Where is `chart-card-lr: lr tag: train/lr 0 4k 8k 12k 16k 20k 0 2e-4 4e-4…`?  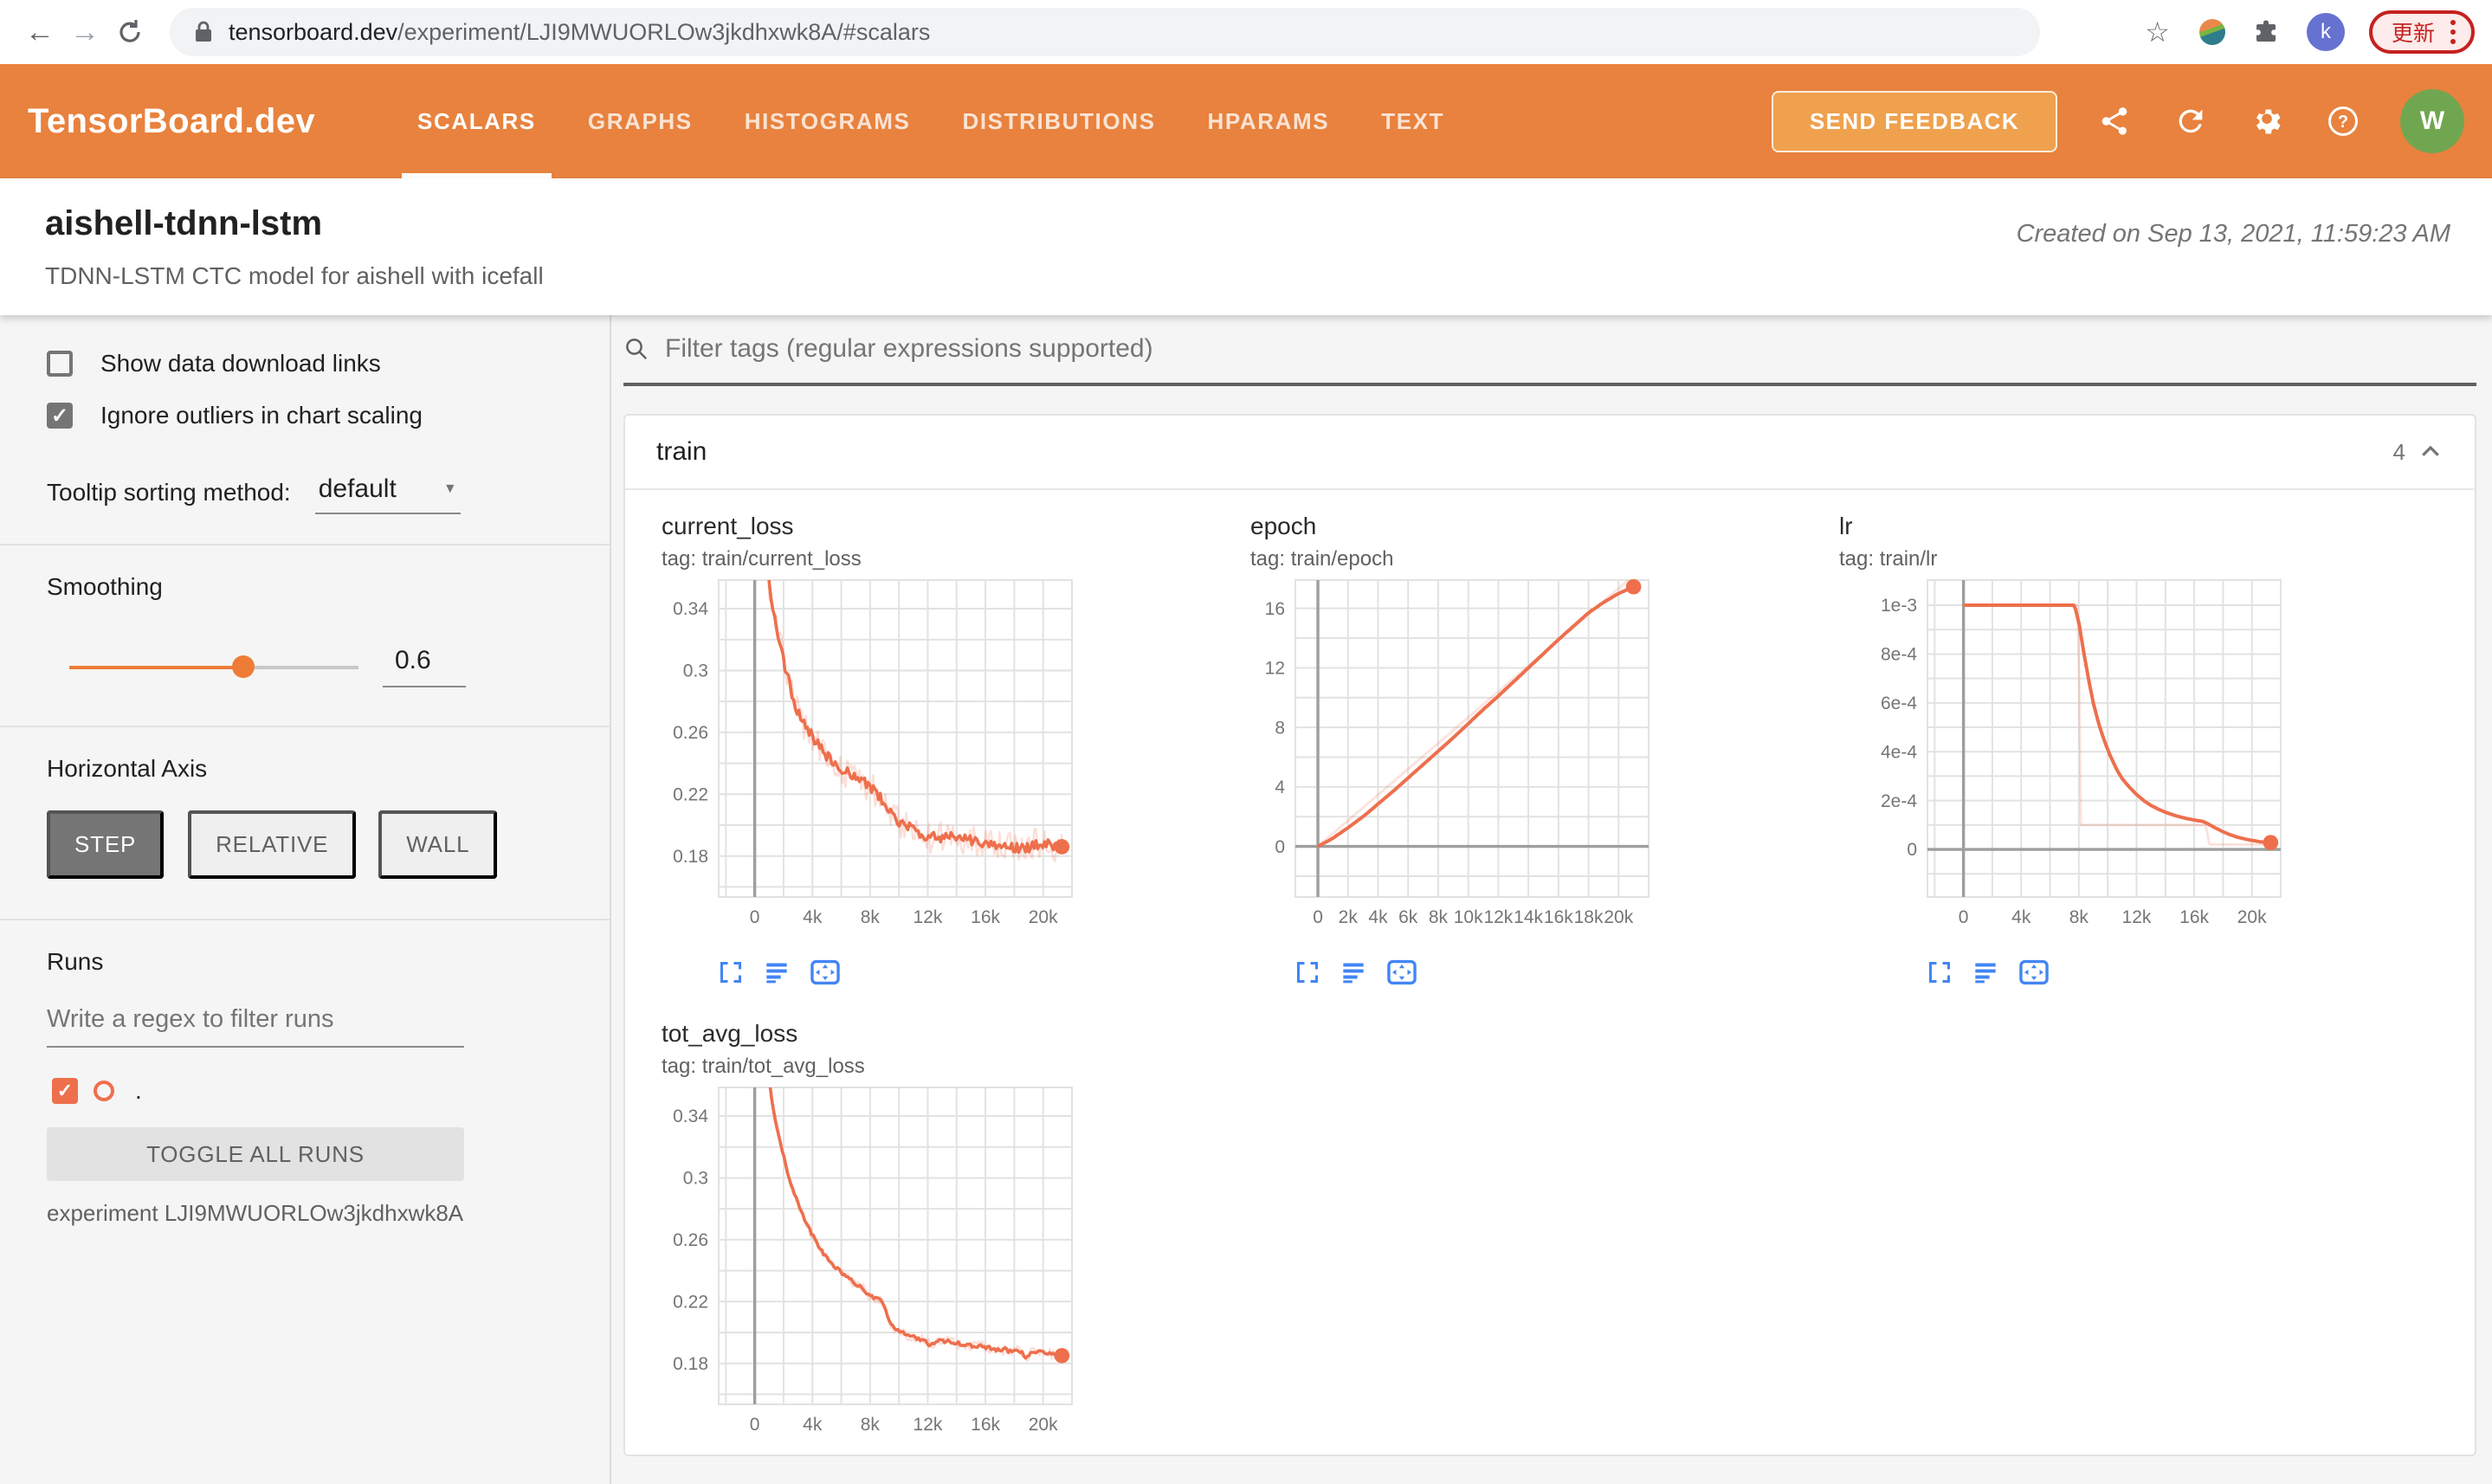 chart-card-lr: lr tag: train/lr 0 4k 8k 12k 16k 20k 0 2e-4 4e-4… is located at coordinates (2133, 749).